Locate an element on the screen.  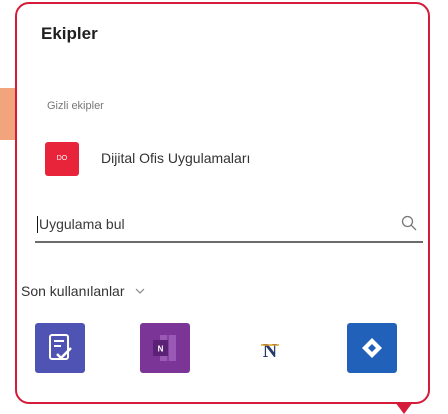
chevron-down-icon is located at coordinates (139, 291).